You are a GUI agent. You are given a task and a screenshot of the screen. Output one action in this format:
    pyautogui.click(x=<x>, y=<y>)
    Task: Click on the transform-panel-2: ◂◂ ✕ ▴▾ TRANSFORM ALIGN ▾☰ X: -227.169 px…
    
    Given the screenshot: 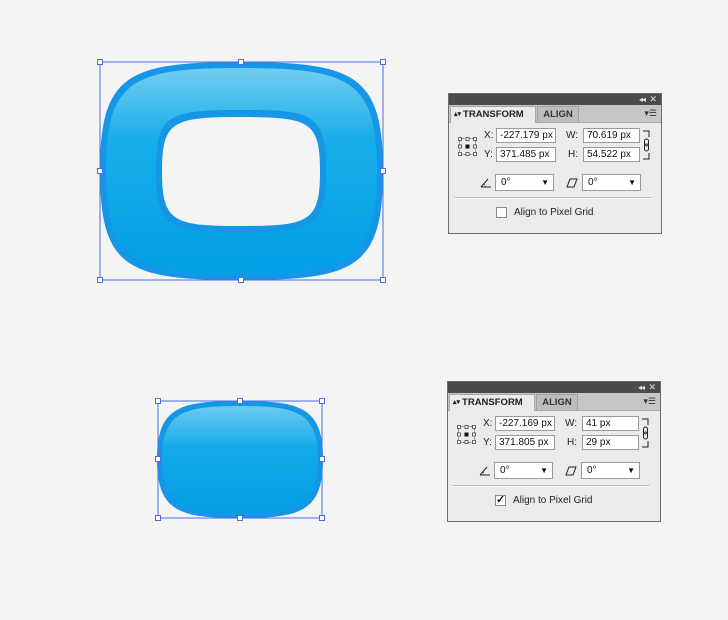 What is the action you would take?
    pyautogui.click(x=554, y=451)
    